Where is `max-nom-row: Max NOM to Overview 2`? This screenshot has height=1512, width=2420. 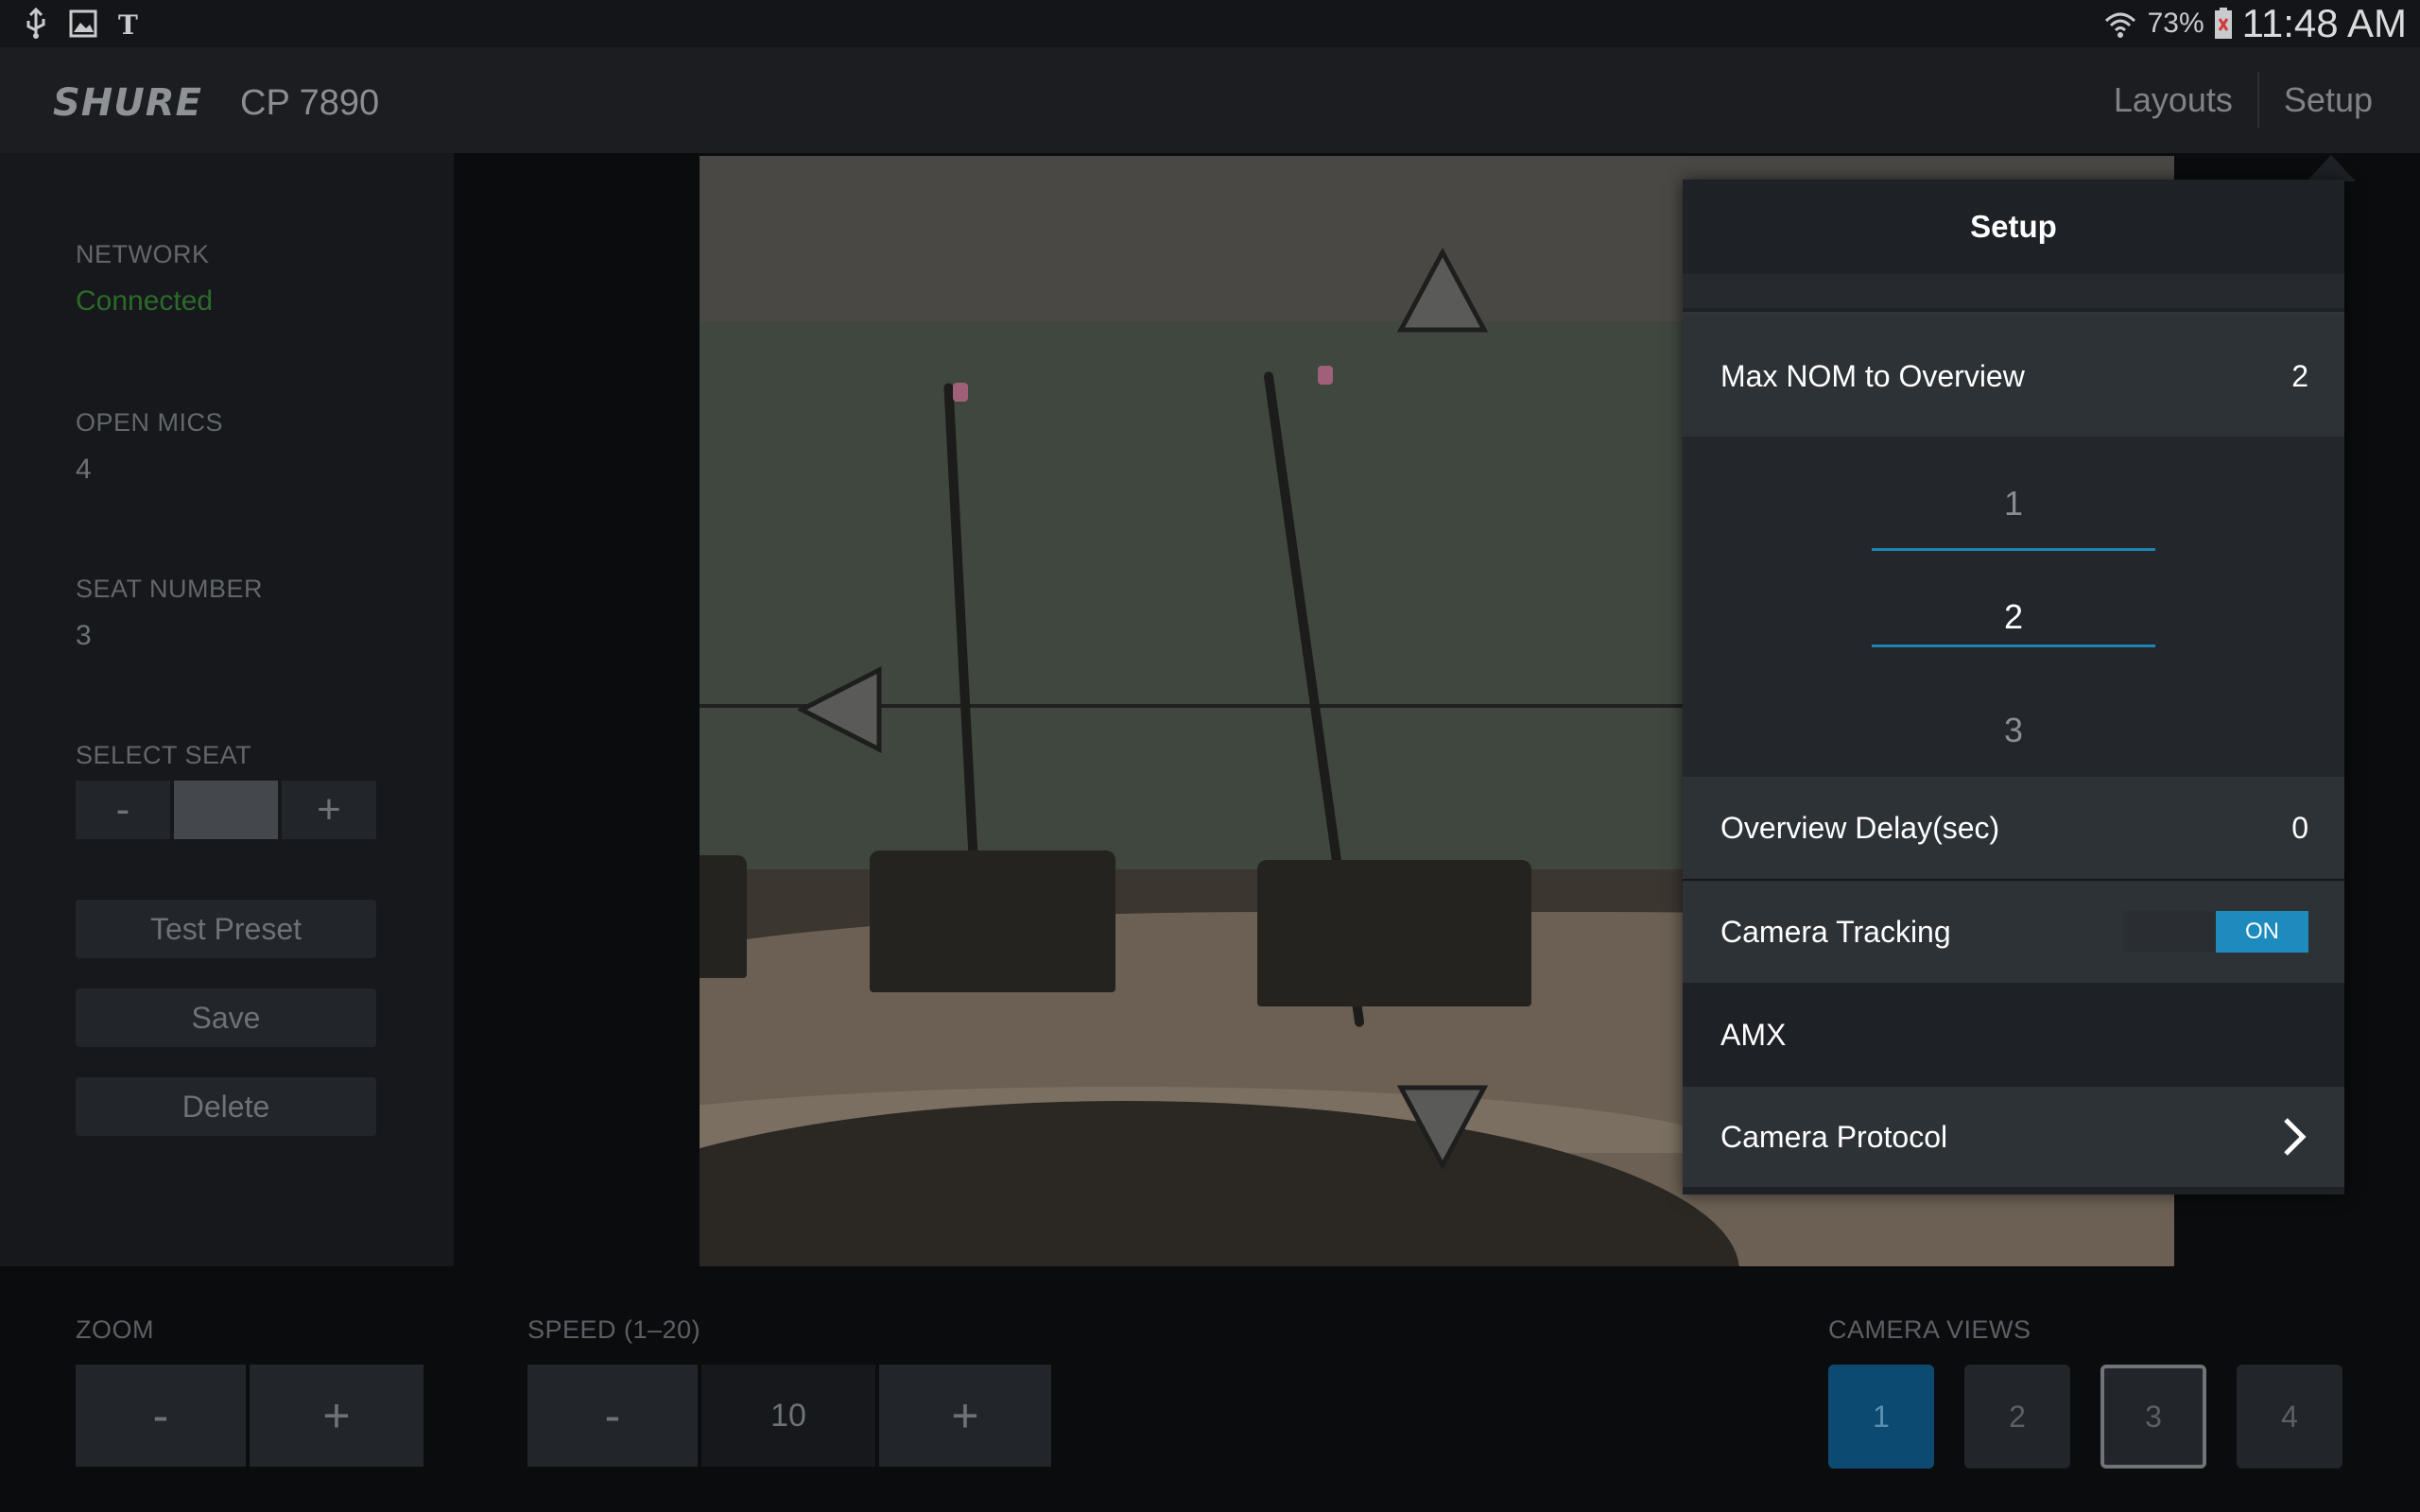
max-nom-row: Max NOM to Overview 2 is located at coordinates (2014, 376).